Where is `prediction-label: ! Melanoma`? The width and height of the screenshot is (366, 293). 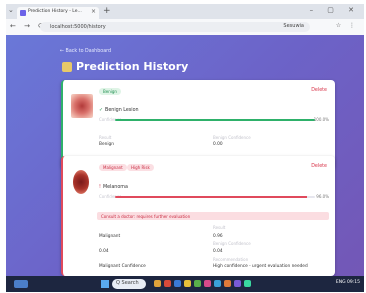
prediction-label: ! Melanoma is located at coordinates (113, 187).